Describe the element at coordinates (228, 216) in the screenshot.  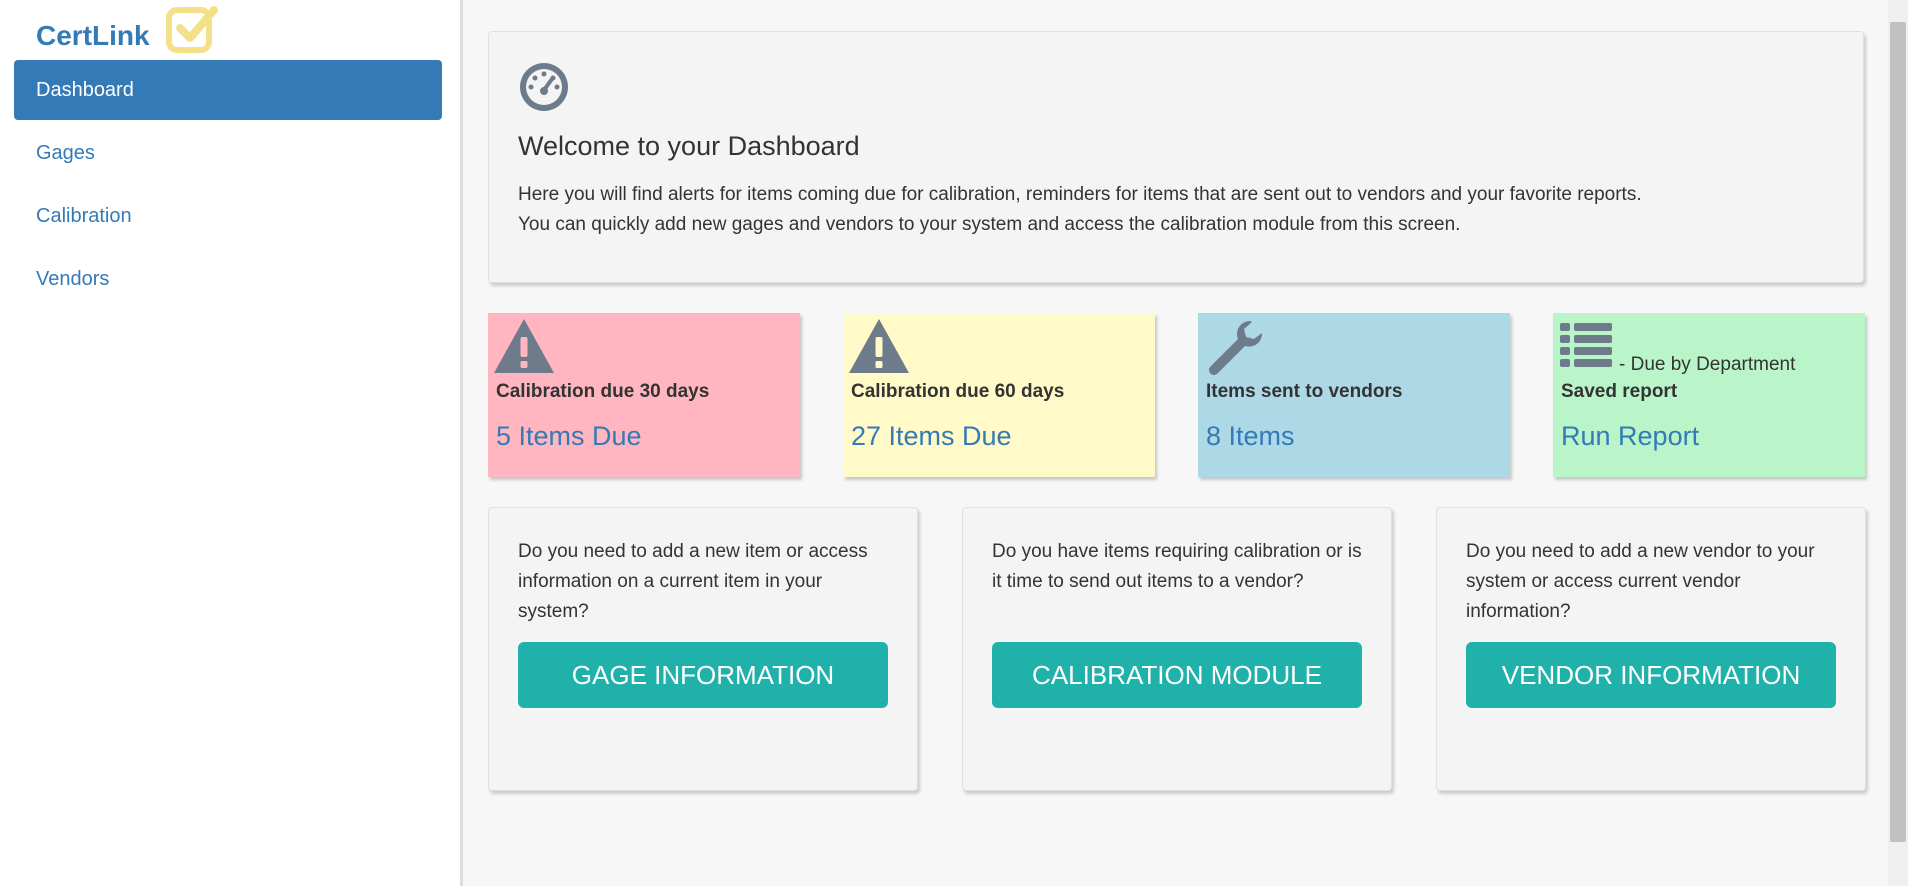
I see `sidebar-item-calibration: Calibration` at that location.